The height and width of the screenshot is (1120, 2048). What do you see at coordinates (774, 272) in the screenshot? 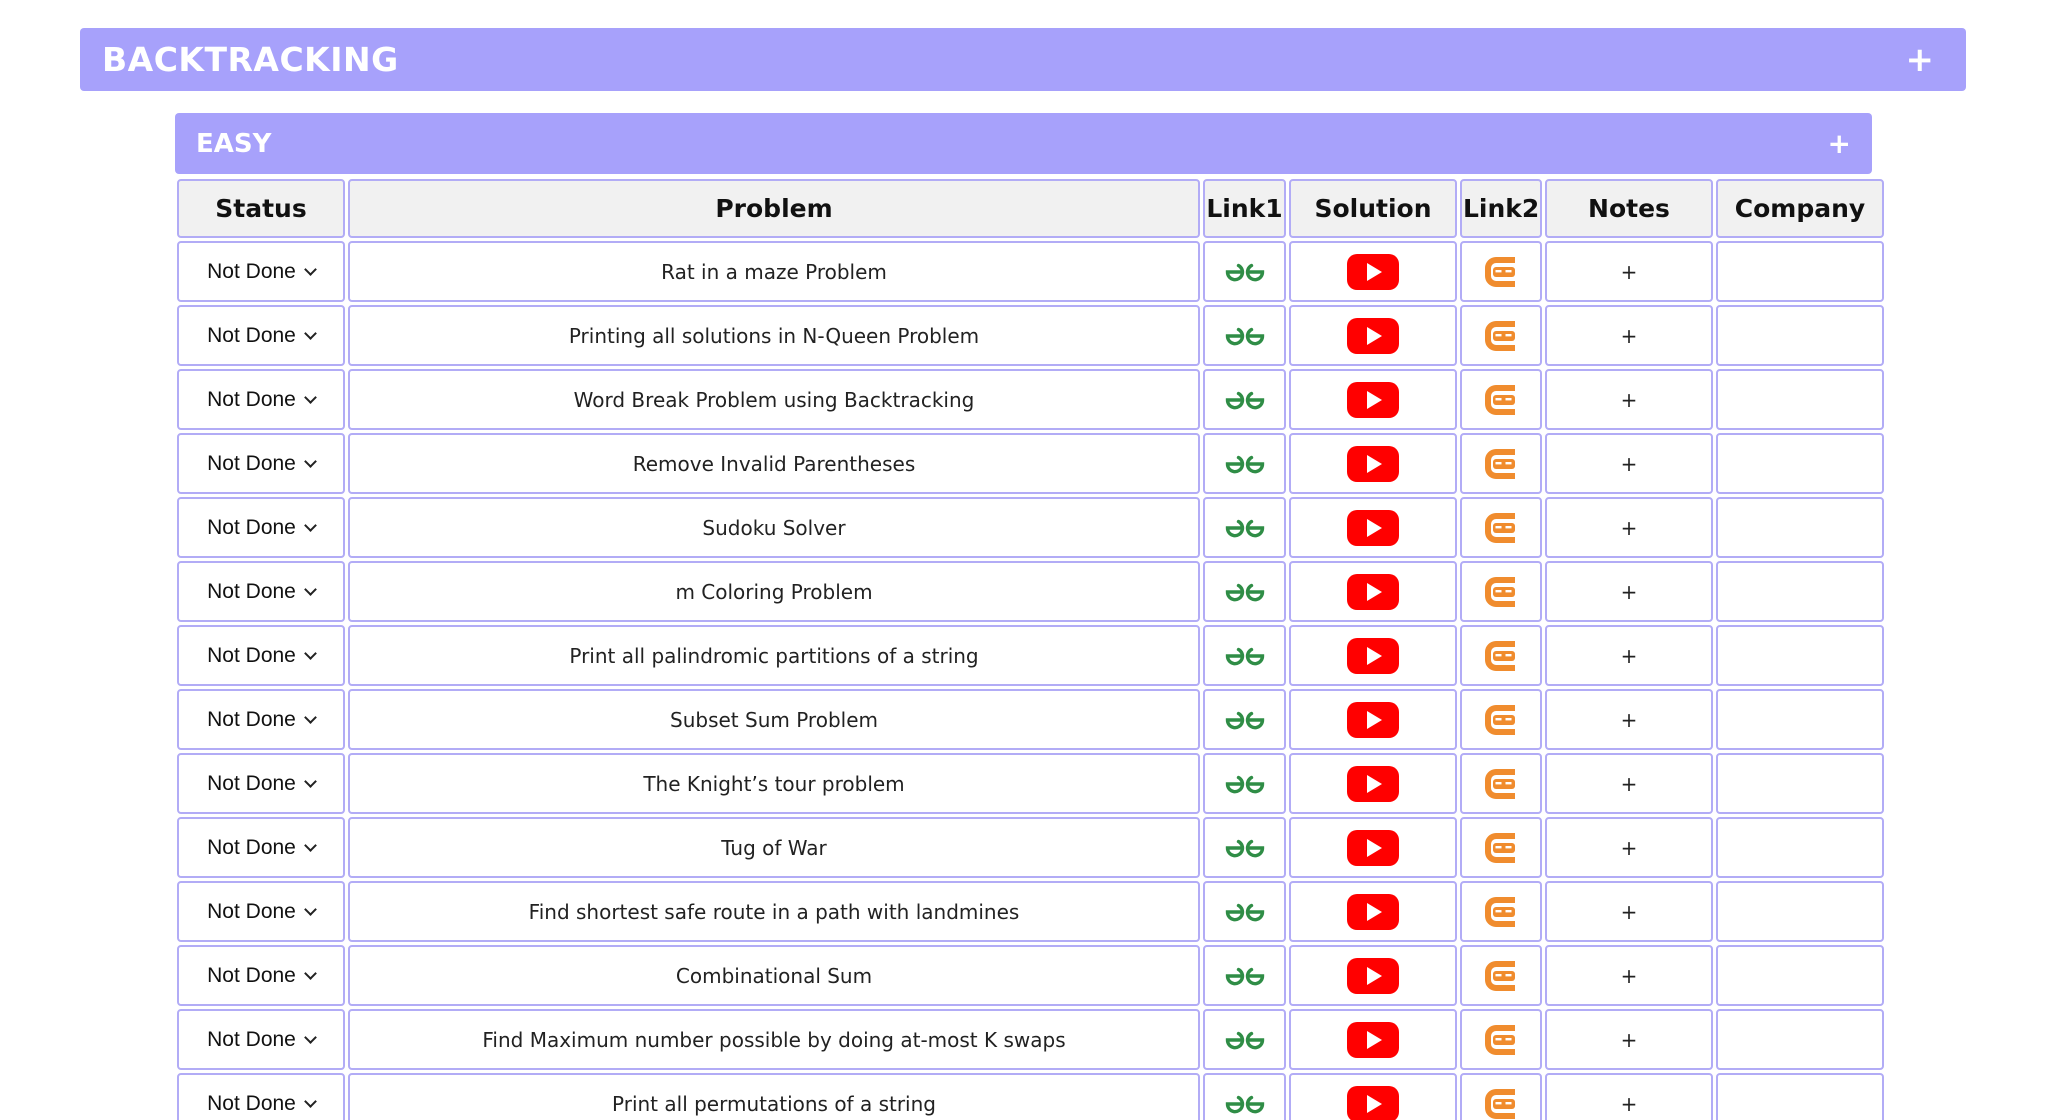
I see `problem-link: Rat in a maze Problem` at bounding box center [774, 272].